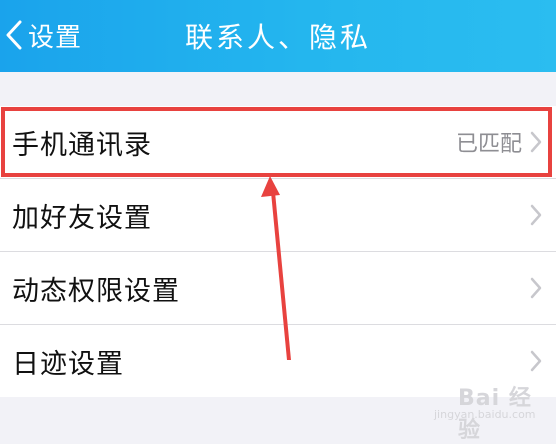 The width and height of the screenshot is (556, 444). I want to click on page-title: 联系人、隐私, so click(277, 37).